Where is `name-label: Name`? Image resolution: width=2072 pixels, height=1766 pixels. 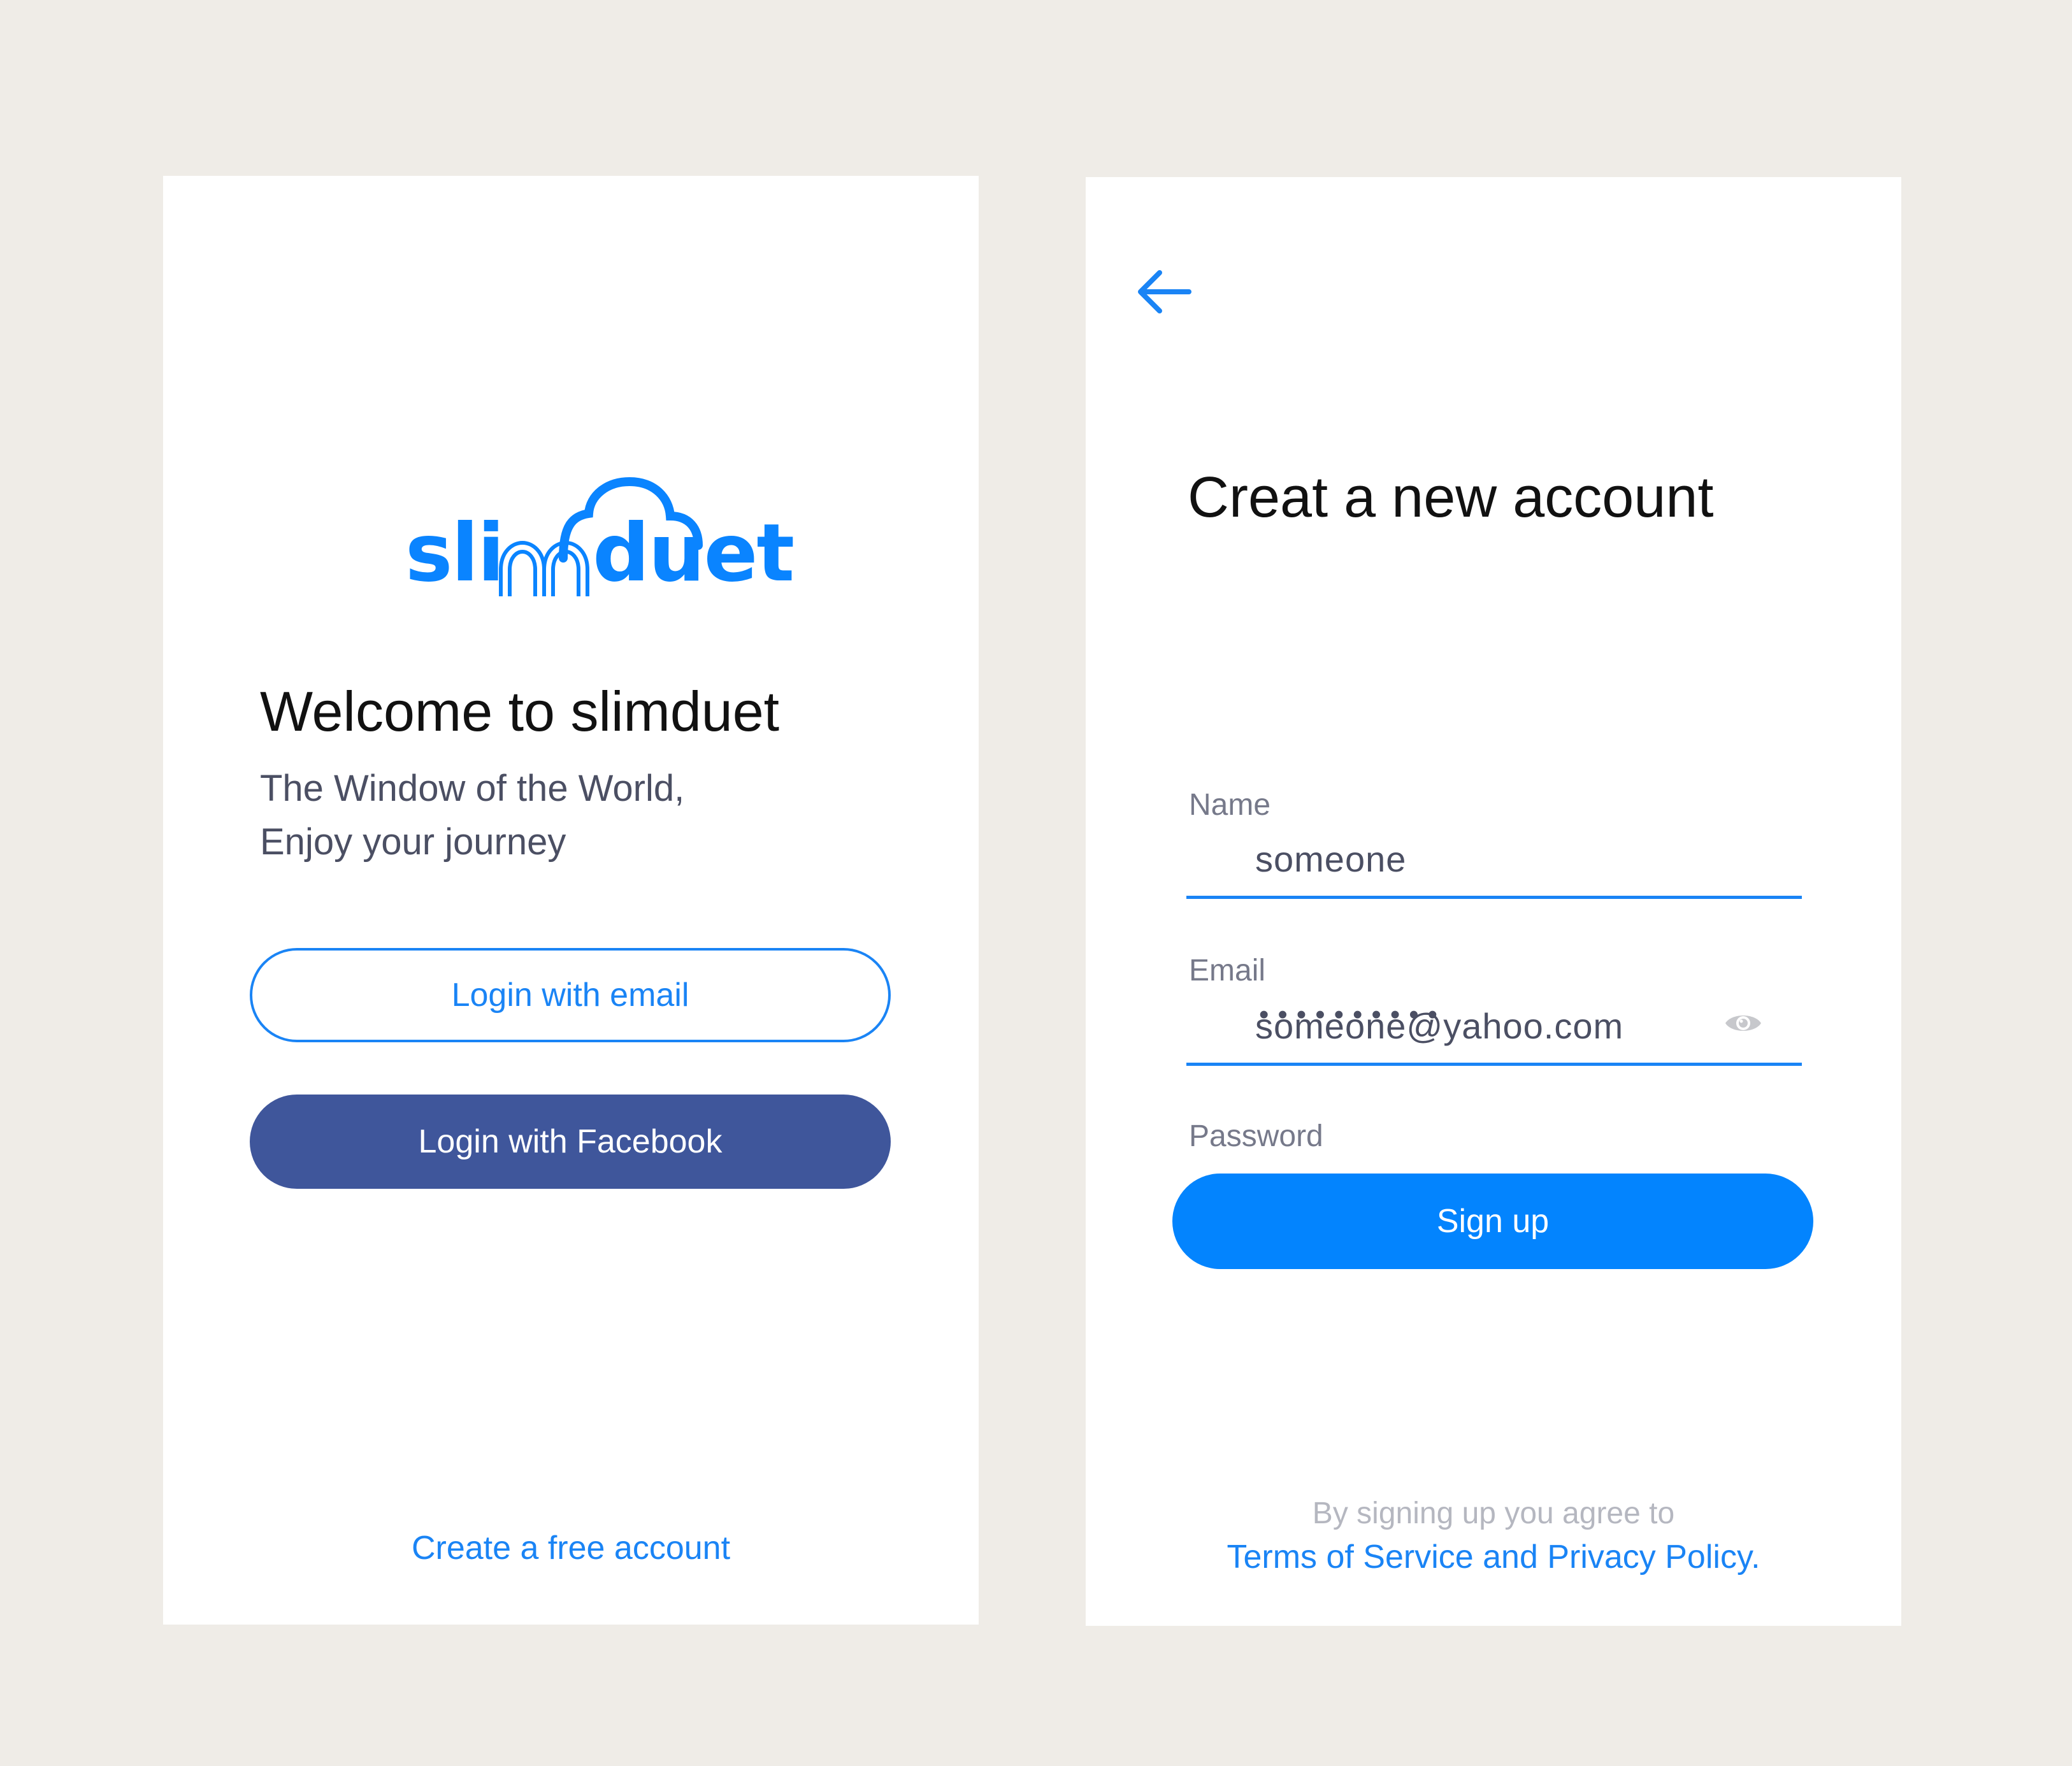 name-label: Name is located at coordinates (1230, 805).